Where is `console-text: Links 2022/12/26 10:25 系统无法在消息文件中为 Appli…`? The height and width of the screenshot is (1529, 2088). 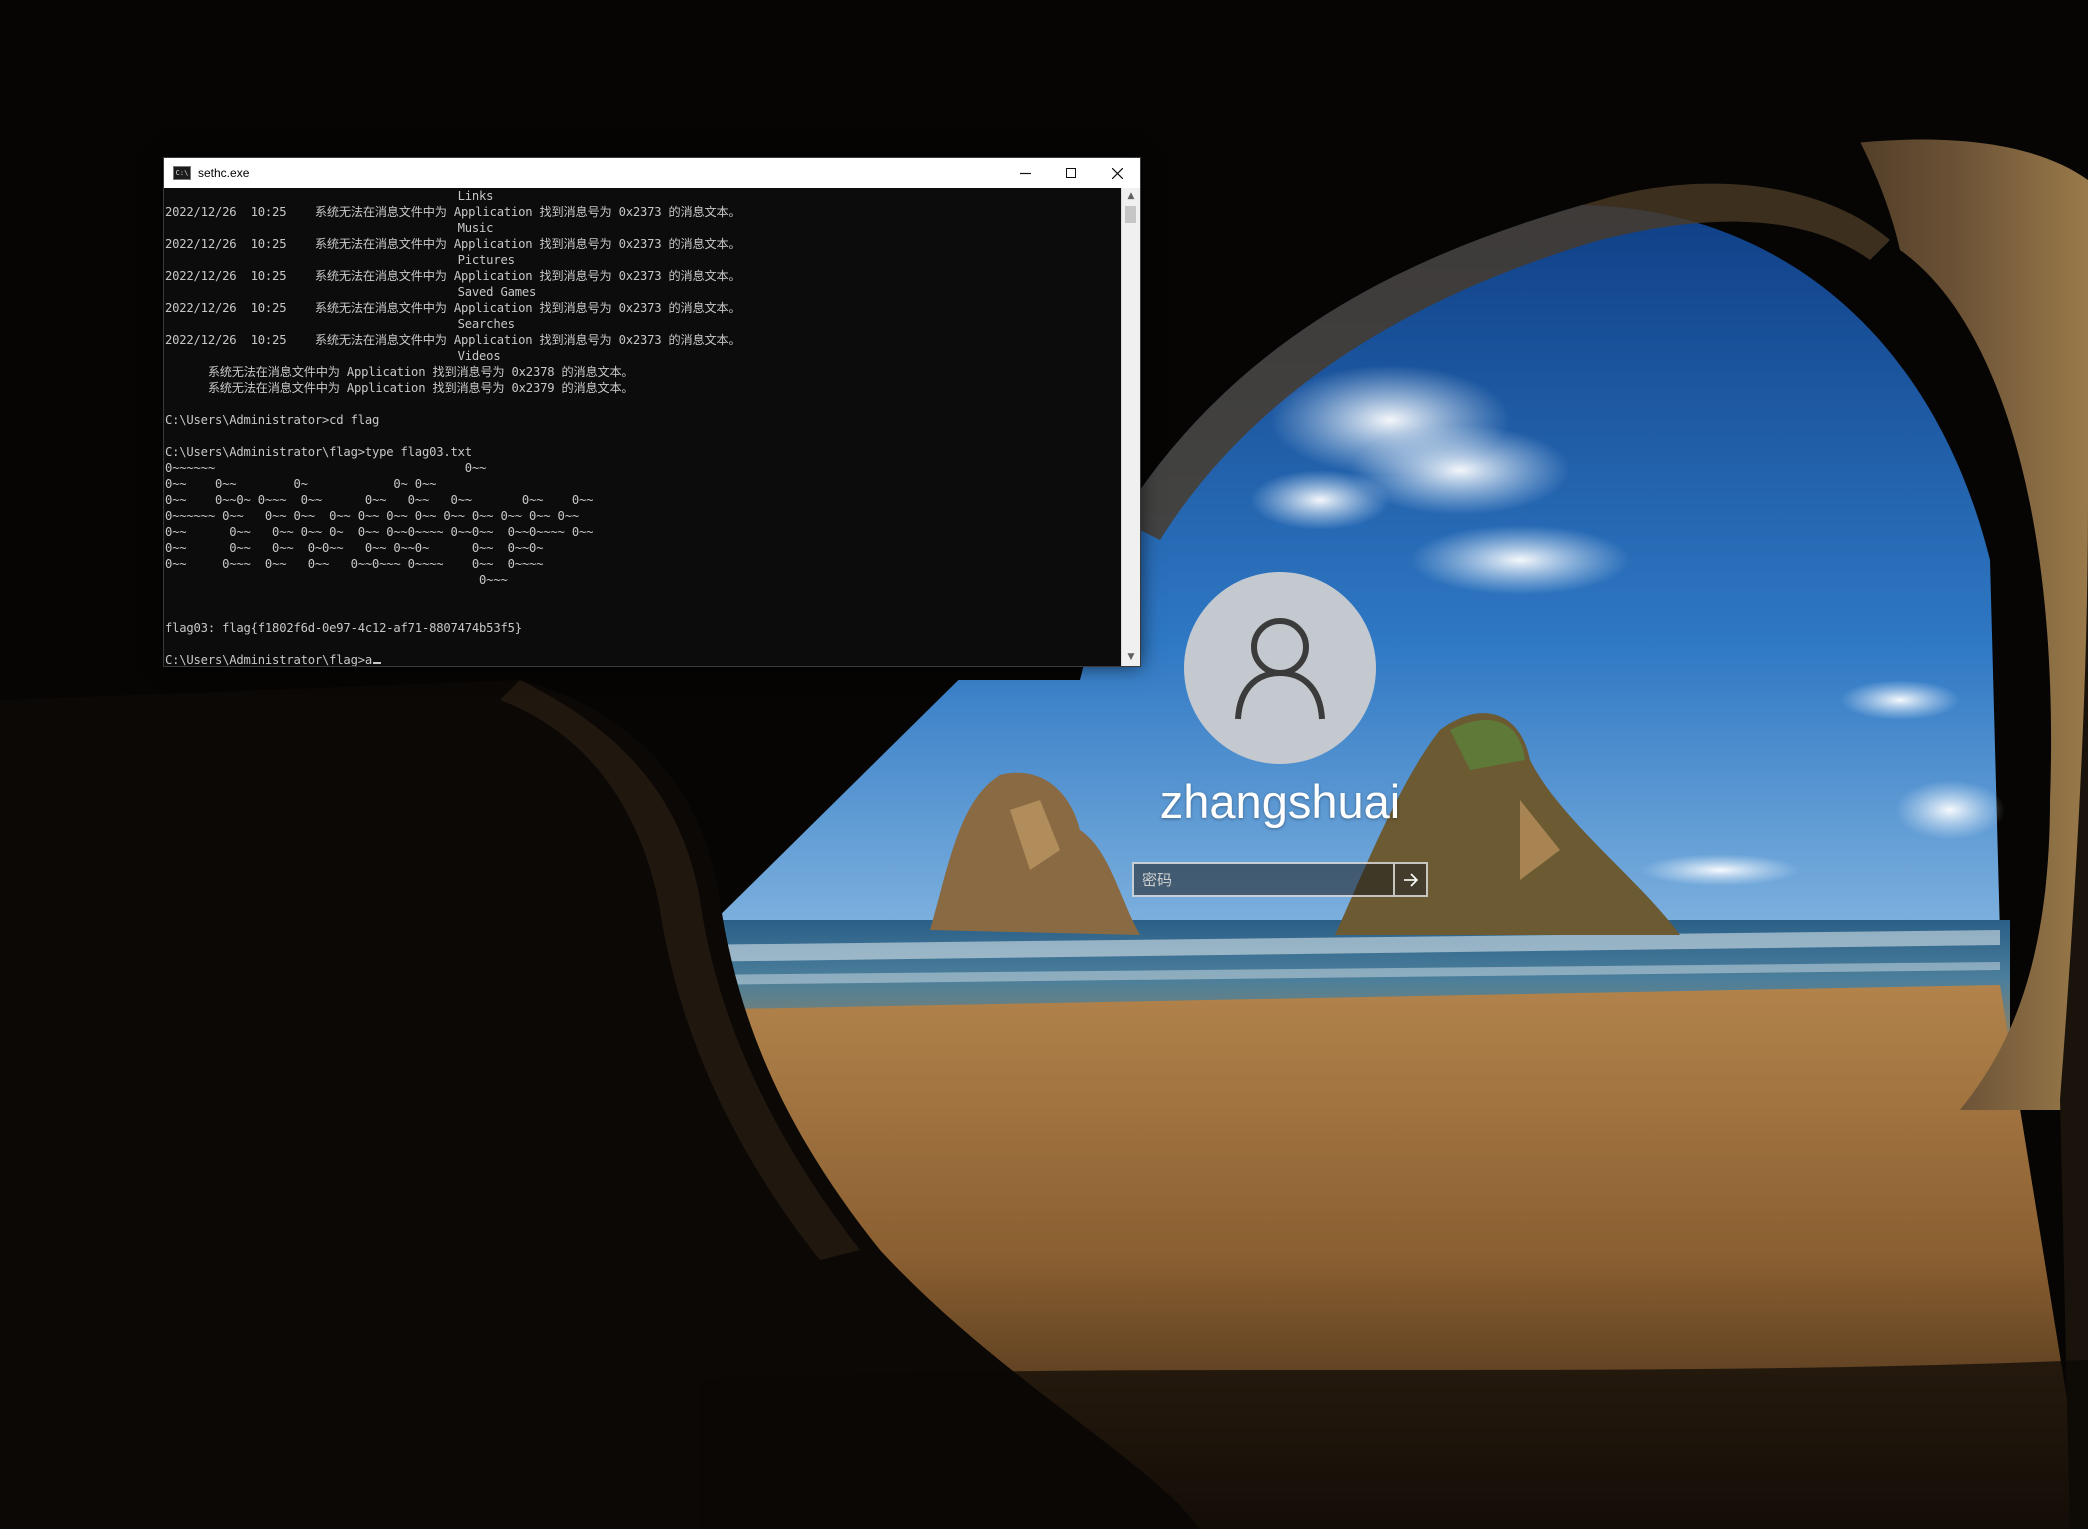 console-text: Links 2022/12/26 10:25 系统无法在消息文件中为 Appli… is located at coordinates (643, 427).